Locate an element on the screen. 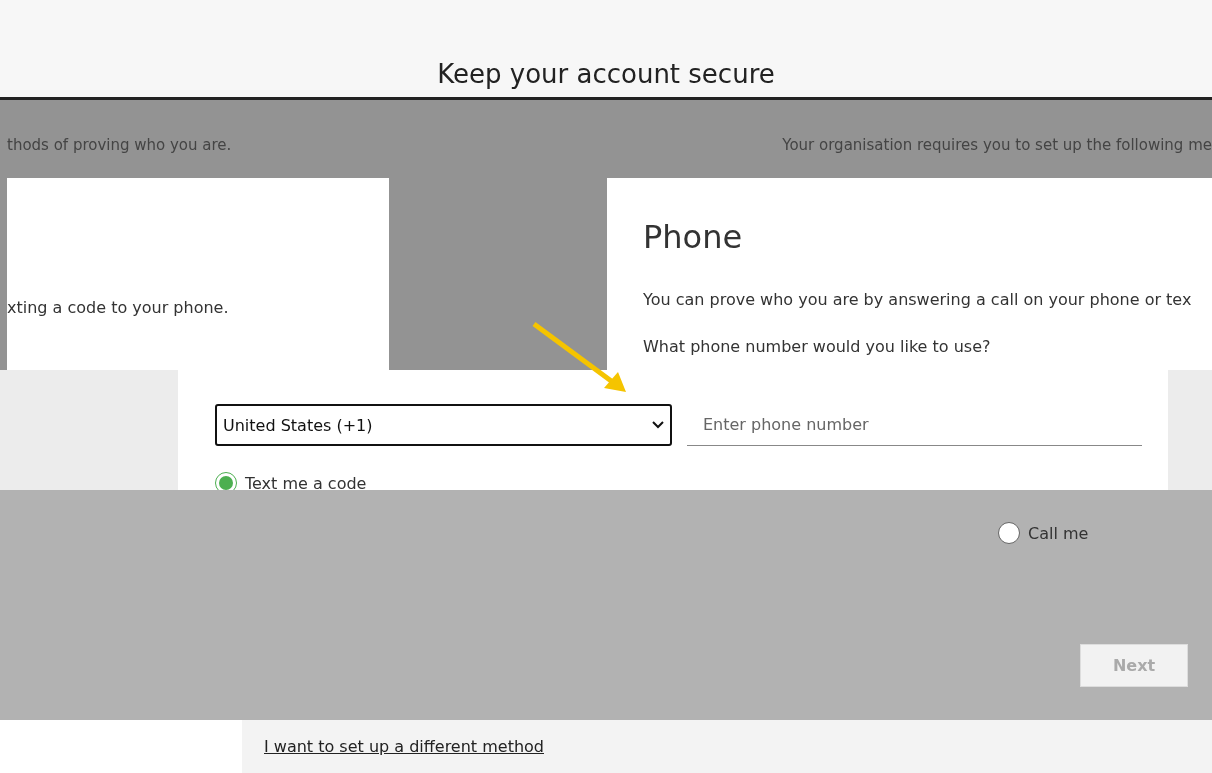 The height and width of the screenshot is (773, 1212). question-text: What phone number would you like to use? is located at coordinates (817, 346).